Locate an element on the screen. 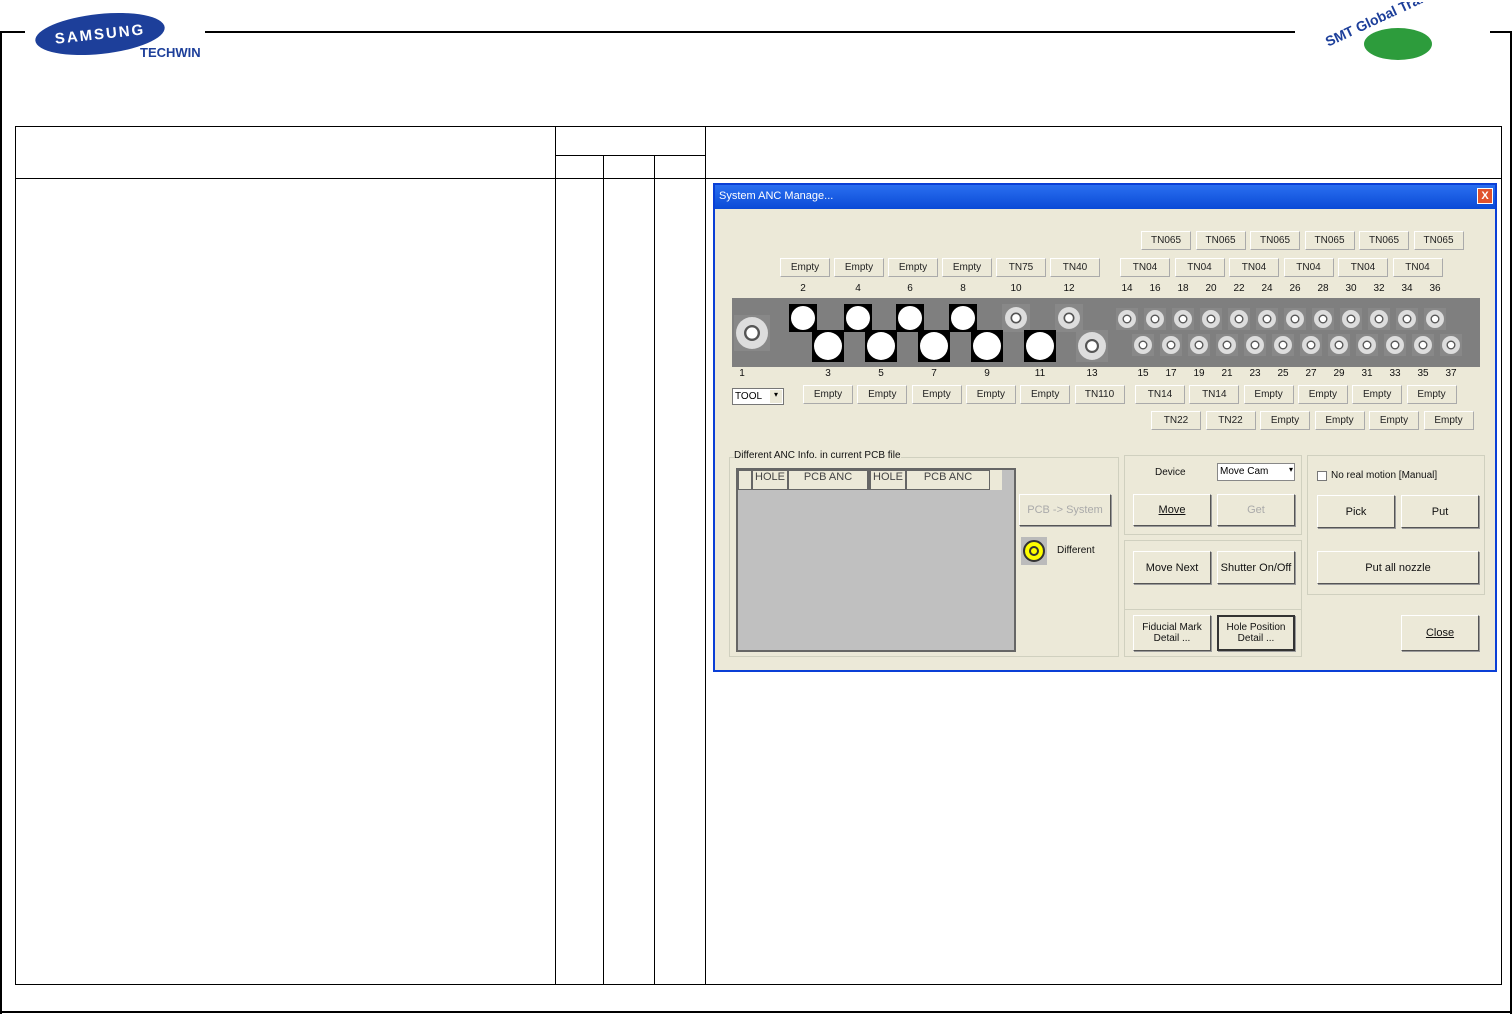 The image size is (1512, 1014). close-icon: X is located at coordinates (1485, 196).